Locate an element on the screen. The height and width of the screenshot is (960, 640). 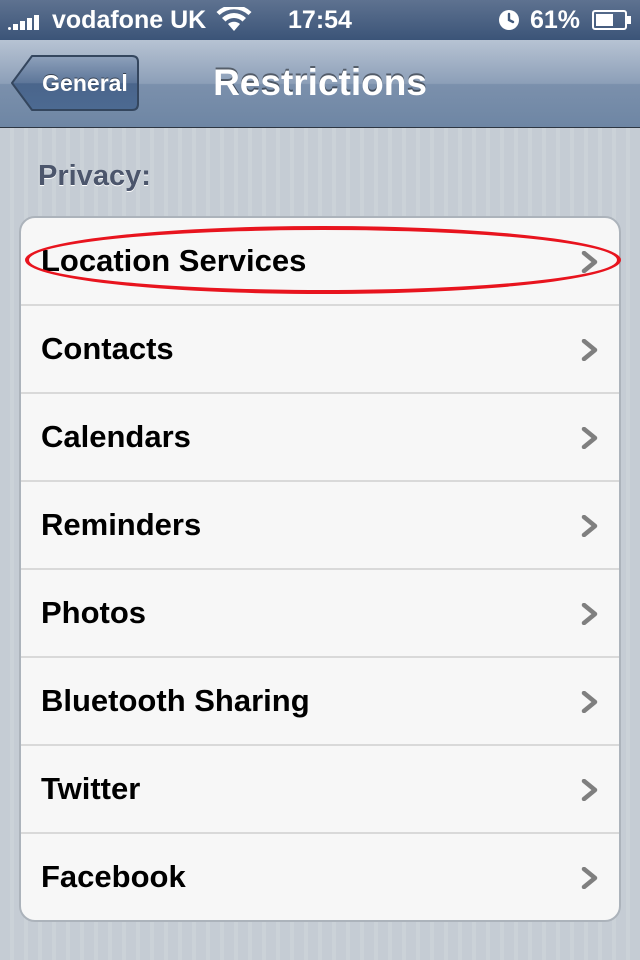
list-item-facebook: Facebook is located at coordinates (320, 876).